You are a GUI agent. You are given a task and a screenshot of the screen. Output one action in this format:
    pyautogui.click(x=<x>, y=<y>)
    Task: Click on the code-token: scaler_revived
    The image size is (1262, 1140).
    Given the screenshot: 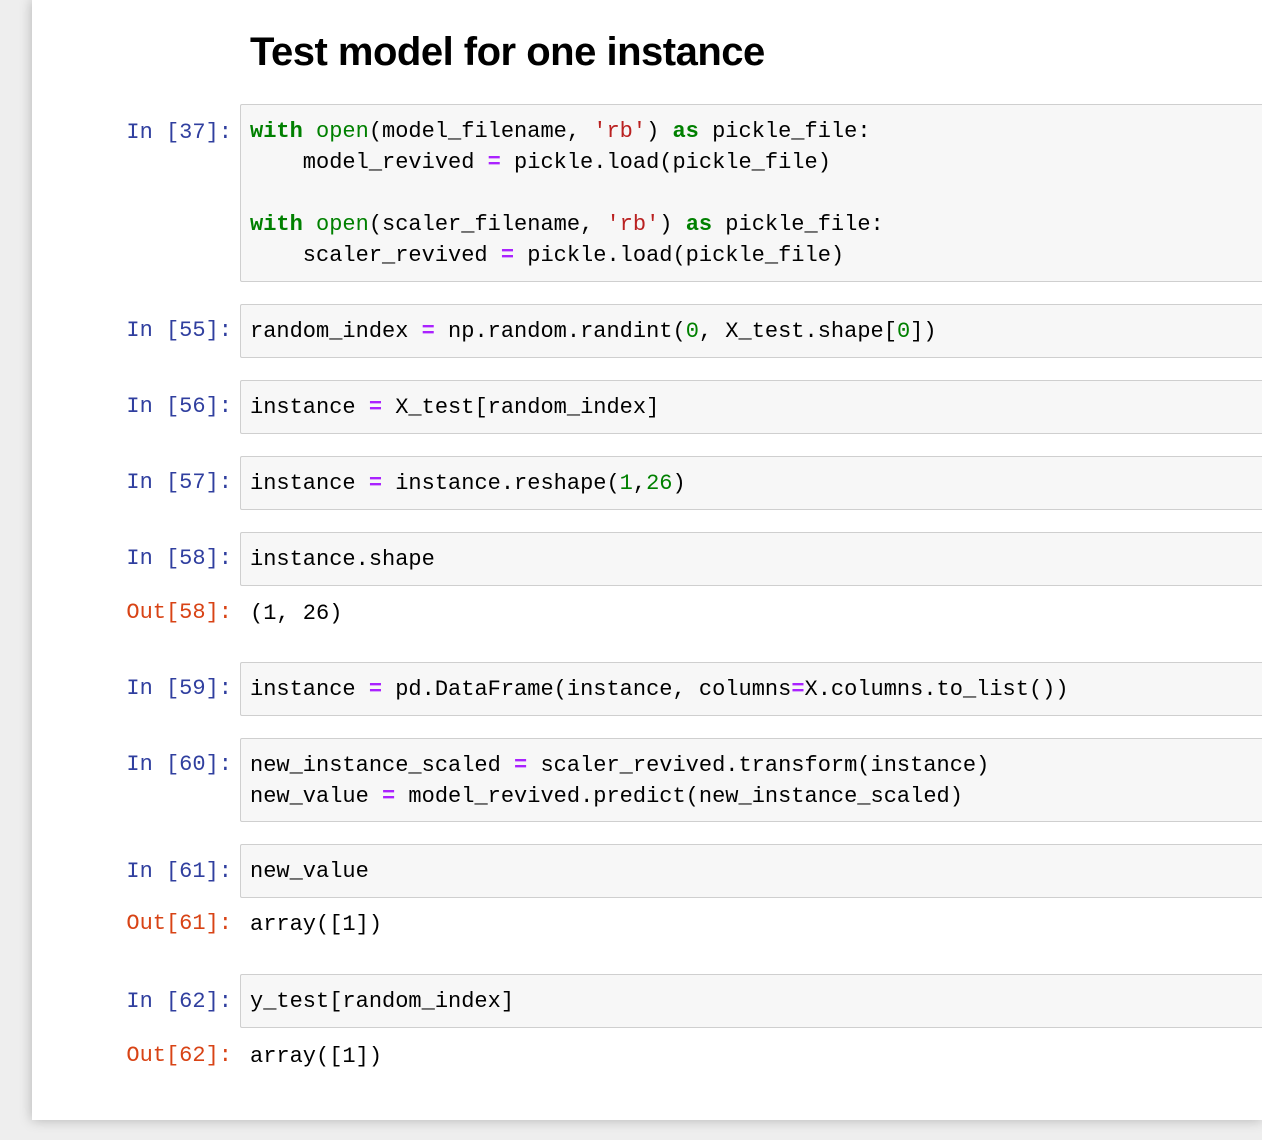 What is the action you would take?
    pyautogui.click(x=375, y=255)
    